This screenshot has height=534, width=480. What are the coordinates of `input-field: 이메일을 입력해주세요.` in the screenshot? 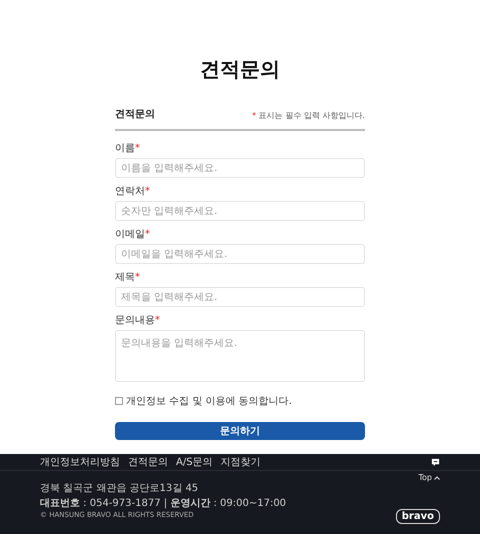 It's located at (240, 254).